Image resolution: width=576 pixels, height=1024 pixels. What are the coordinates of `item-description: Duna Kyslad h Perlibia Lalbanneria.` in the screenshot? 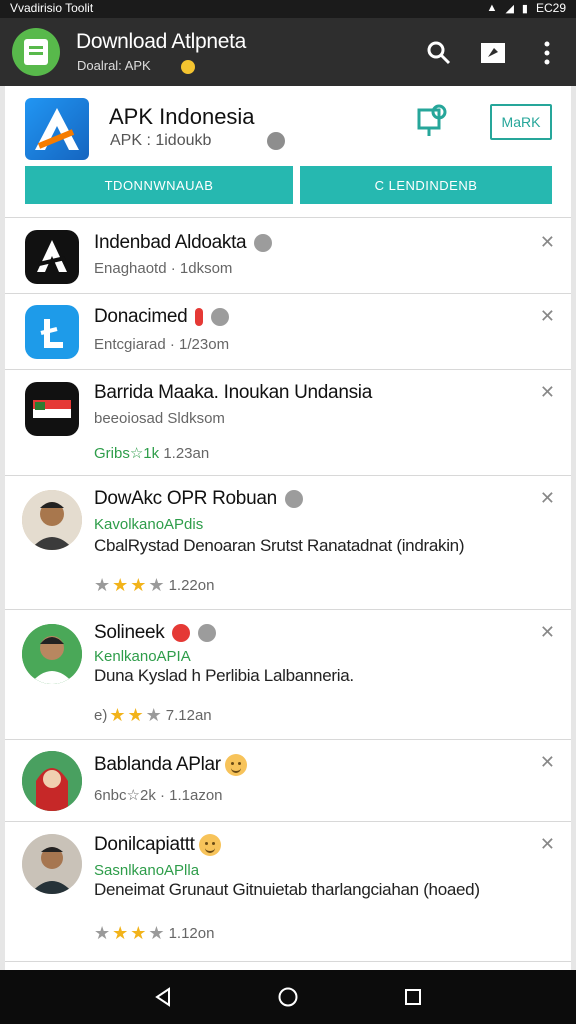 It's located at (224, 675).